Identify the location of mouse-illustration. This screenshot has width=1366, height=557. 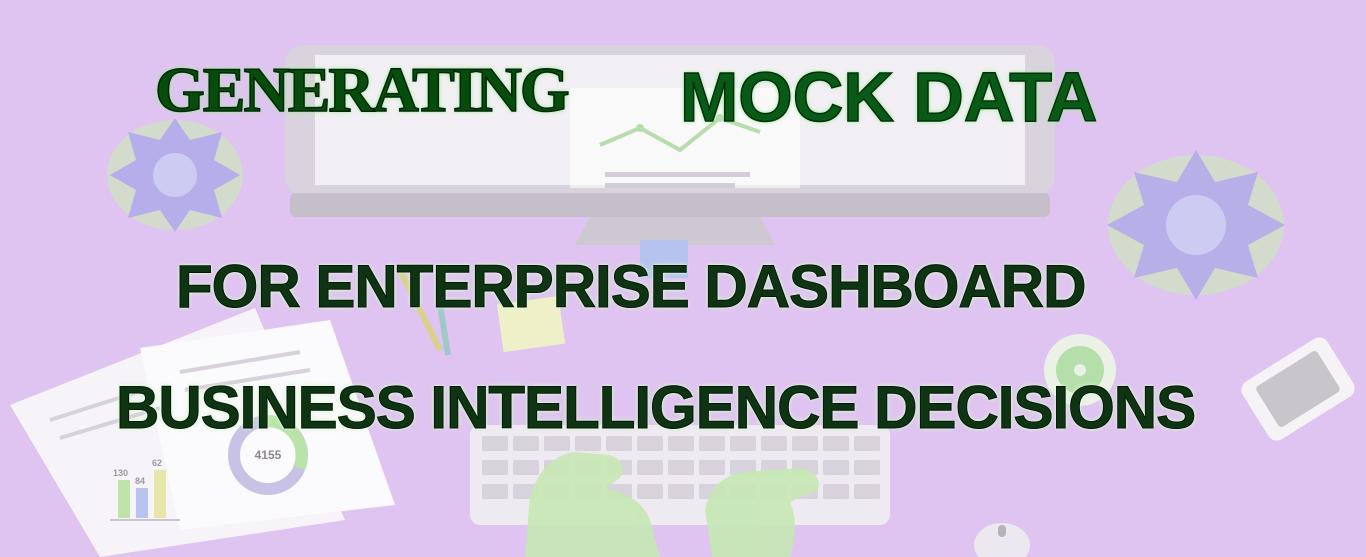
(1002, 540).